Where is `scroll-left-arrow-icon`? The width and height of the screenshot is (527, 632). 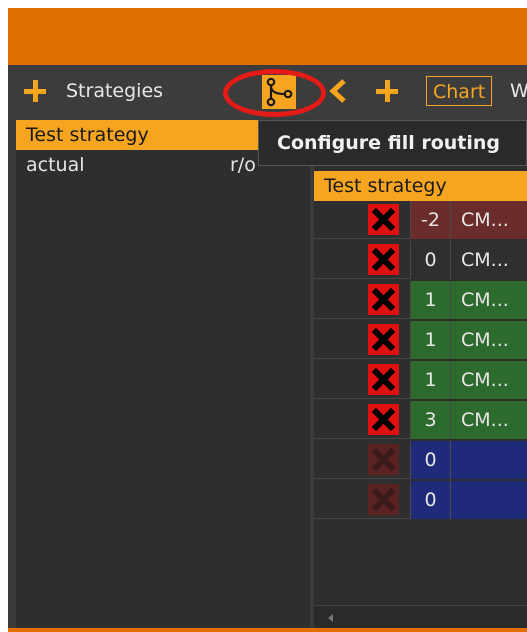 scroll-left-arrow-icon is located at coordinates (330, 618).